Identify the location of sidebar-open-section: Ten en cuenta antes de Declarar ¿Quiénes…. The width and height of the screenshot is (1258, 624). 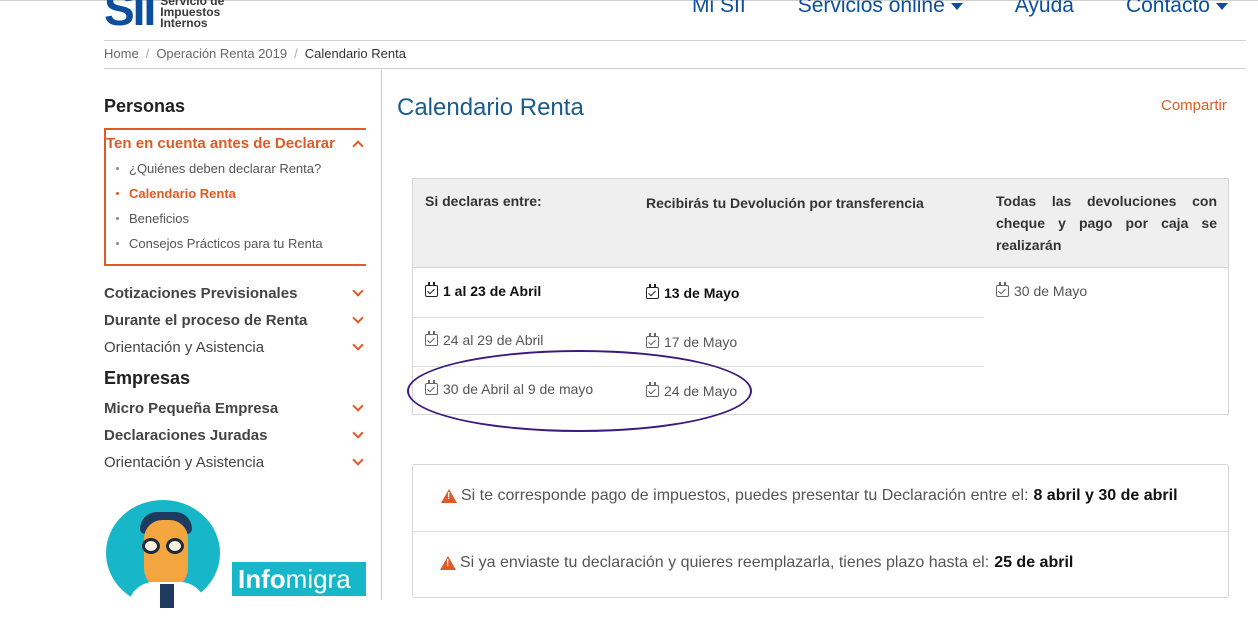
(235, 197).